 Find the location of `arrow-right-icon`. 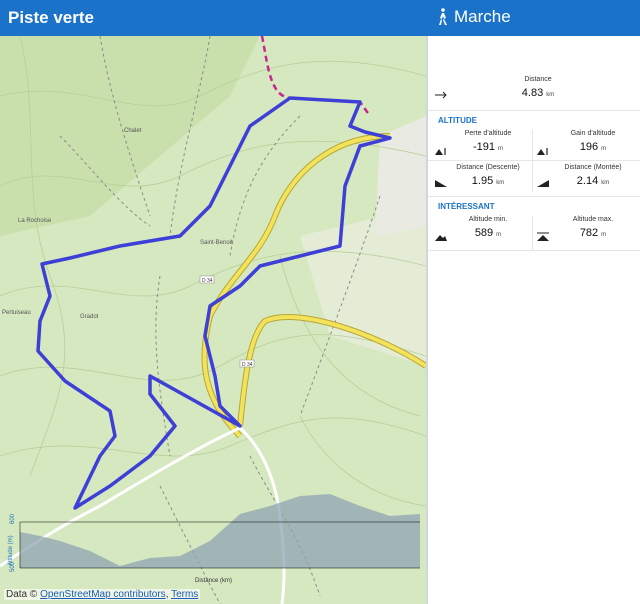

arrow-right-icon is located at coordinates (441, 95).